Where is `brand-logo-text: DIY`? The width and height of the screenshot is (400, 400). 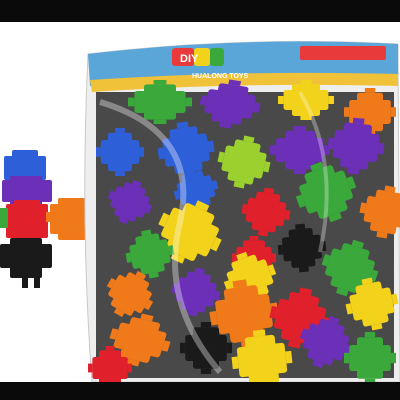 brand-logo-text: DIY is located at coordinates (189, 59).